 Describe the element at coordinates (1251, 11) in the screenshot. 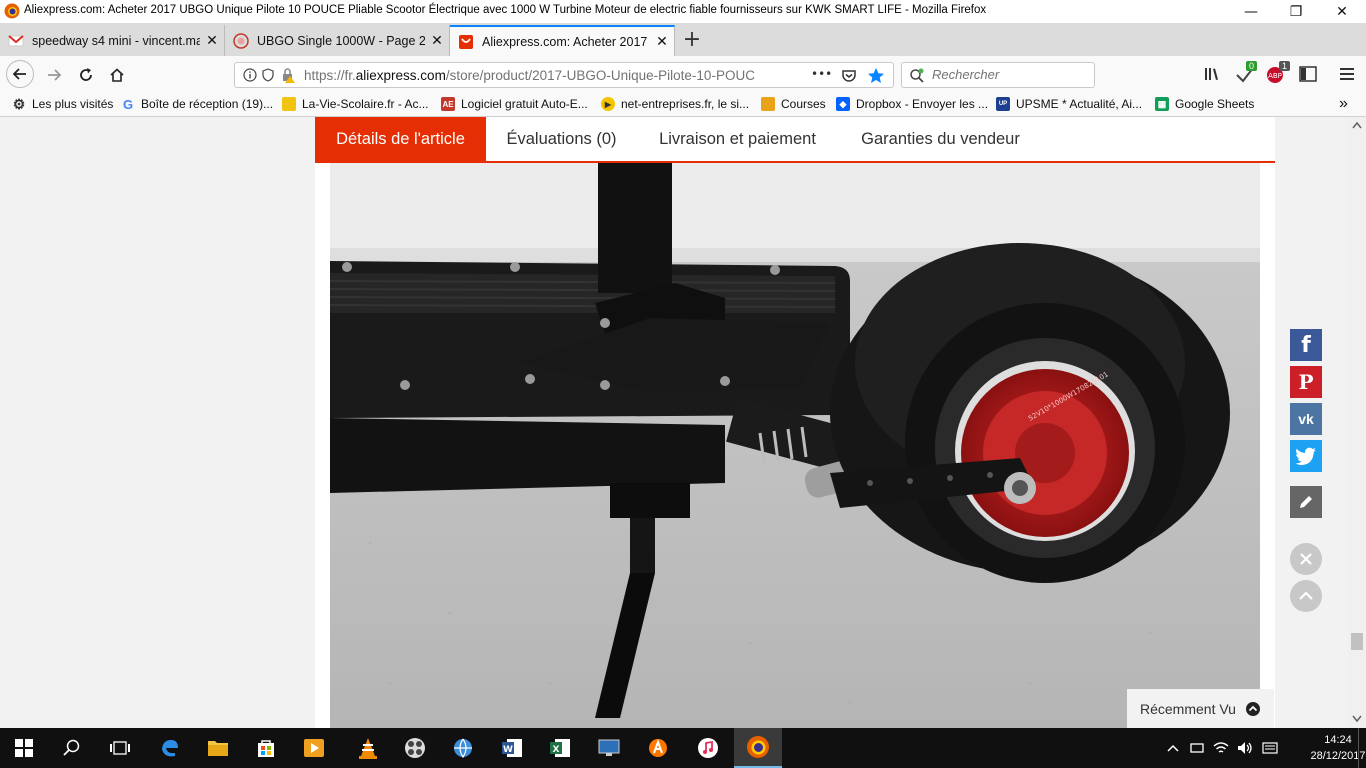

I see `minimize-button: —` at that location.